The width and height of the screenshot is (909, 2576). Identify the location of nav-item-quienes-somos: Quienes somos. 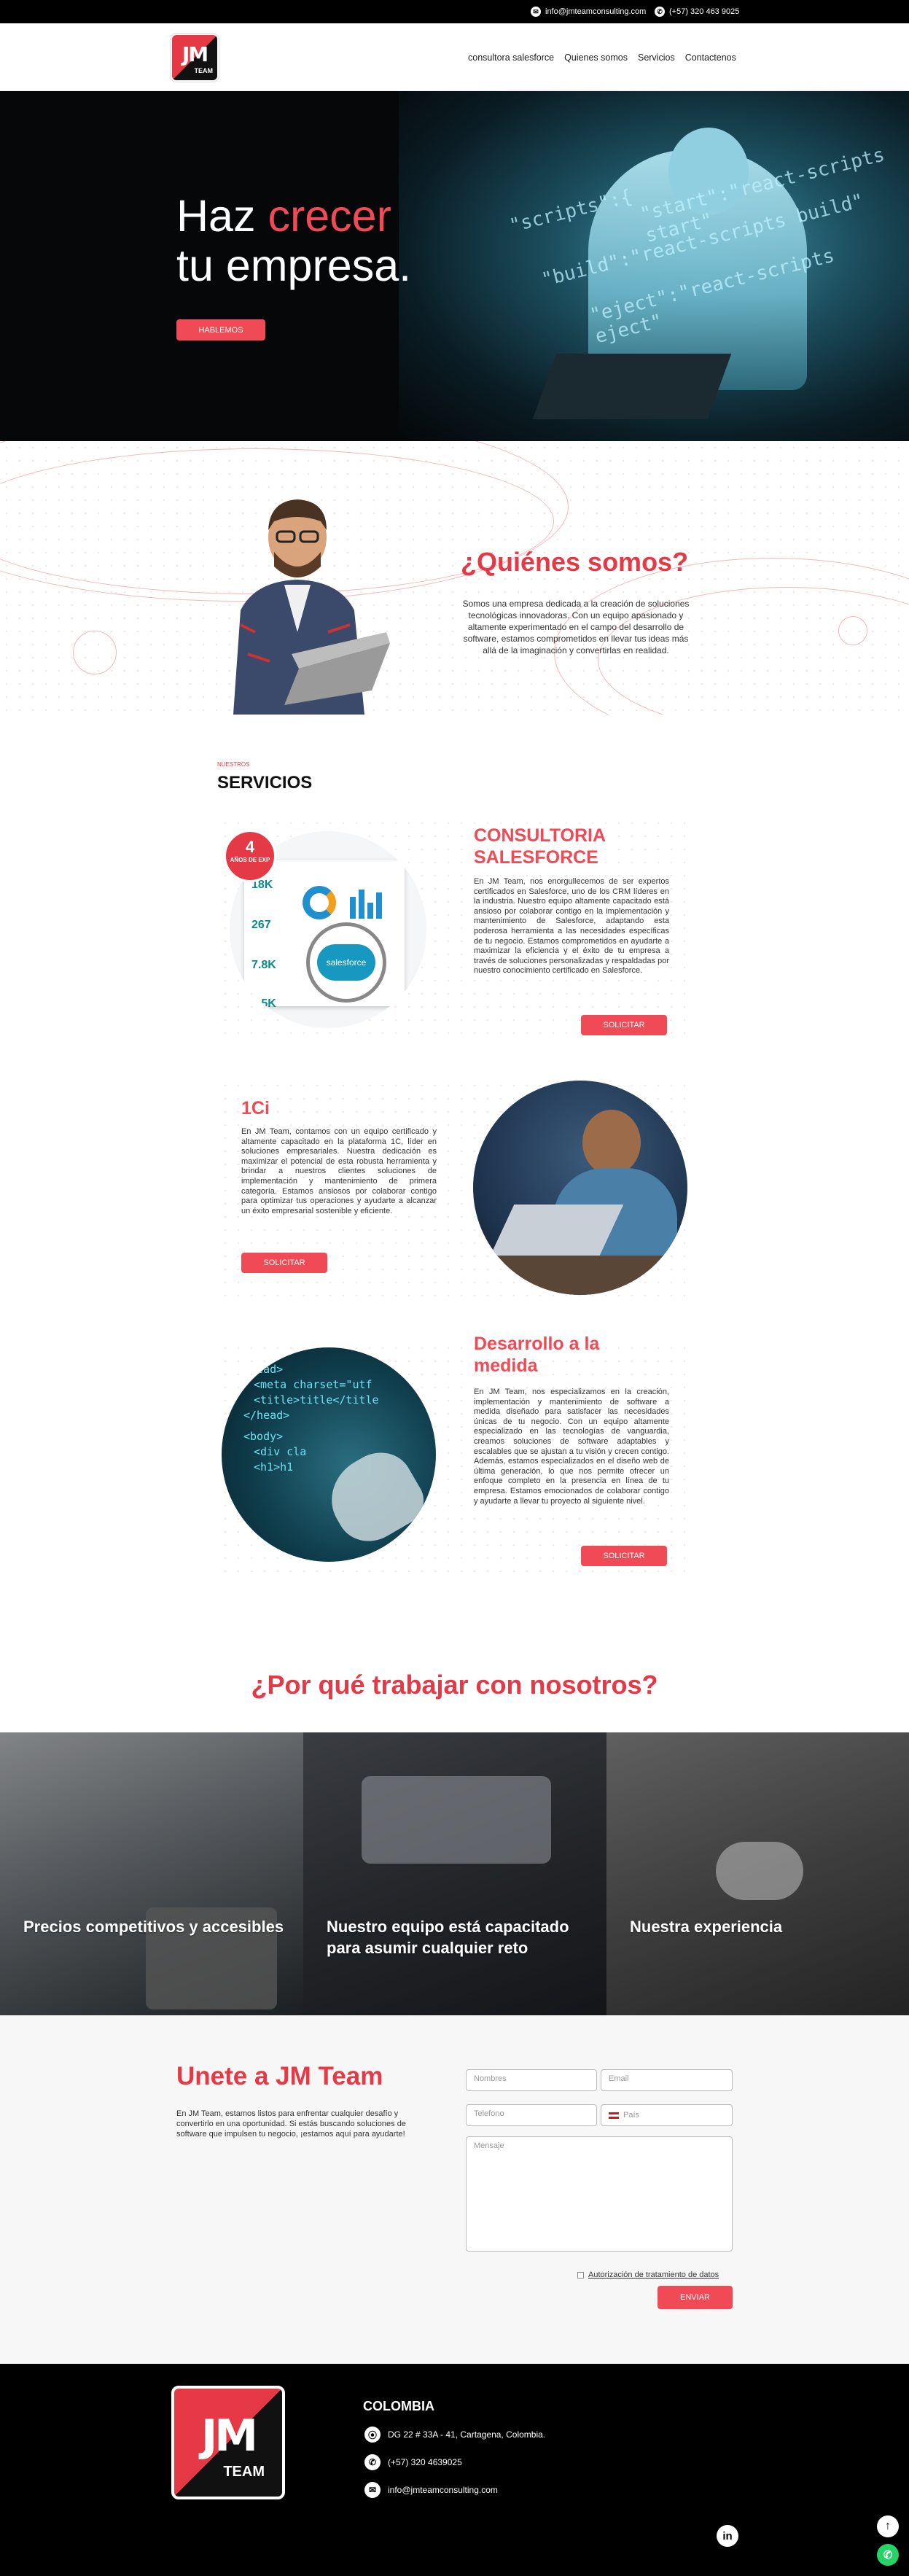
(596, 57).